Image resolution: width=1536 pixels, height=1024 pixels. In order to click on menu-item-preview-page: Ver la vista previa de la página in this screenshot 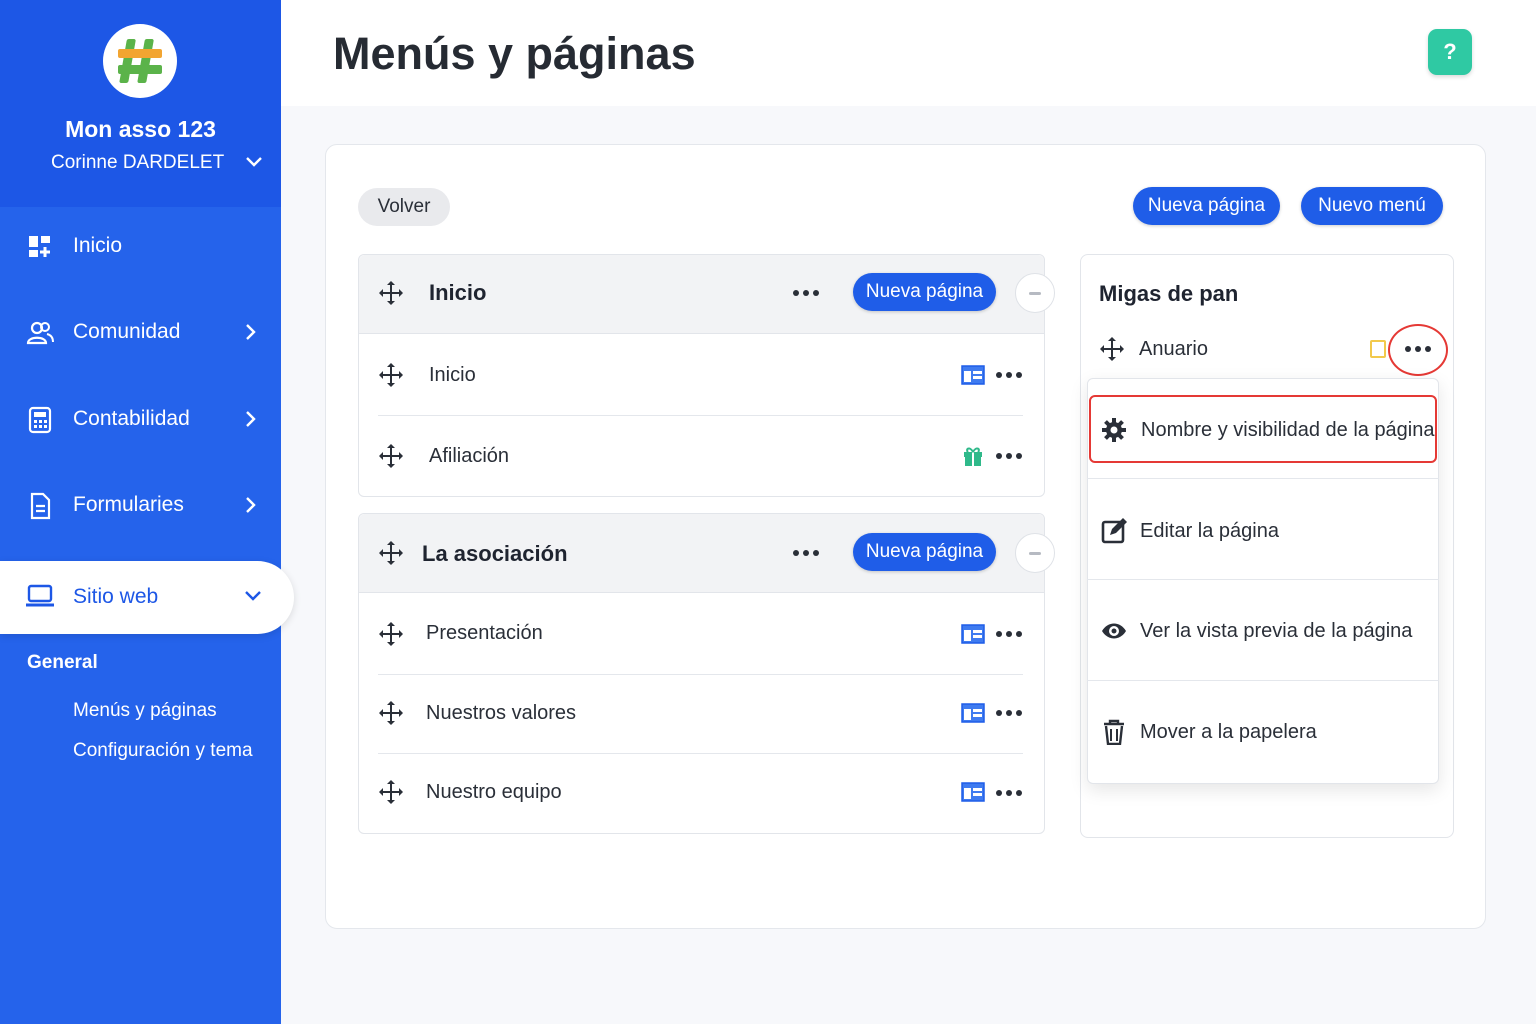, I will do `click(1263, 630)`.